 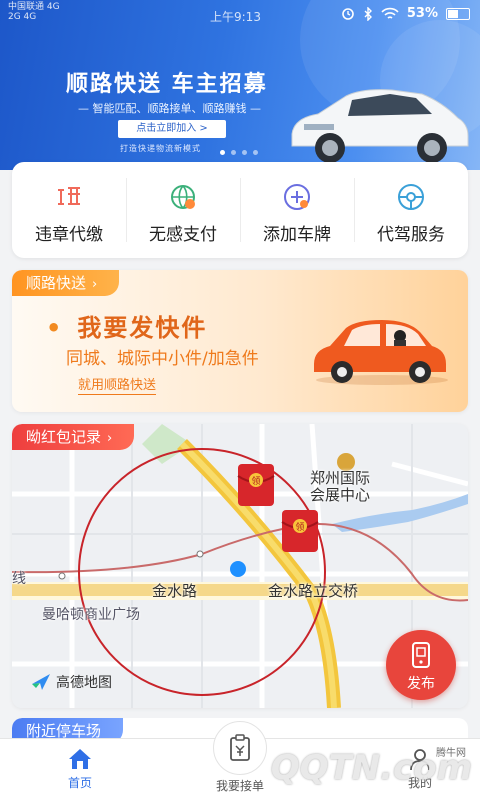 I want to click on battery-icon, so click(x=458, y=13).